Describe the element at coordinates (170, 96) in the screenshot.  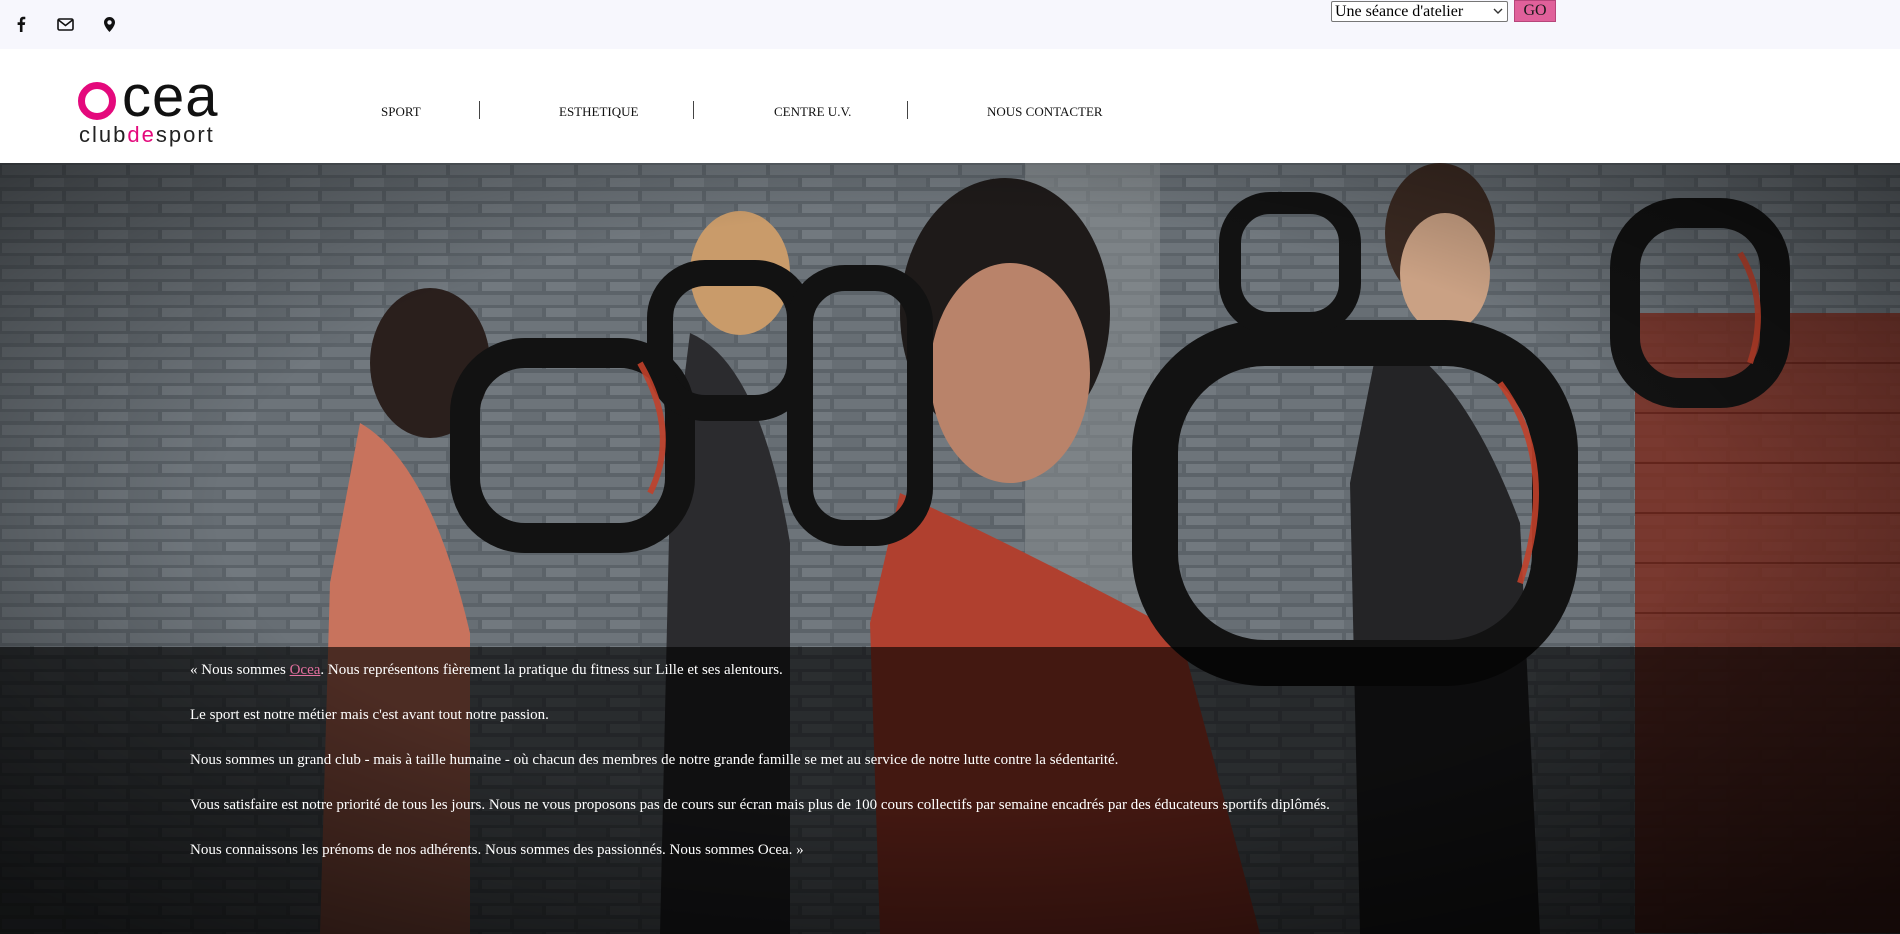
I see `logo-word: cea` at that location.